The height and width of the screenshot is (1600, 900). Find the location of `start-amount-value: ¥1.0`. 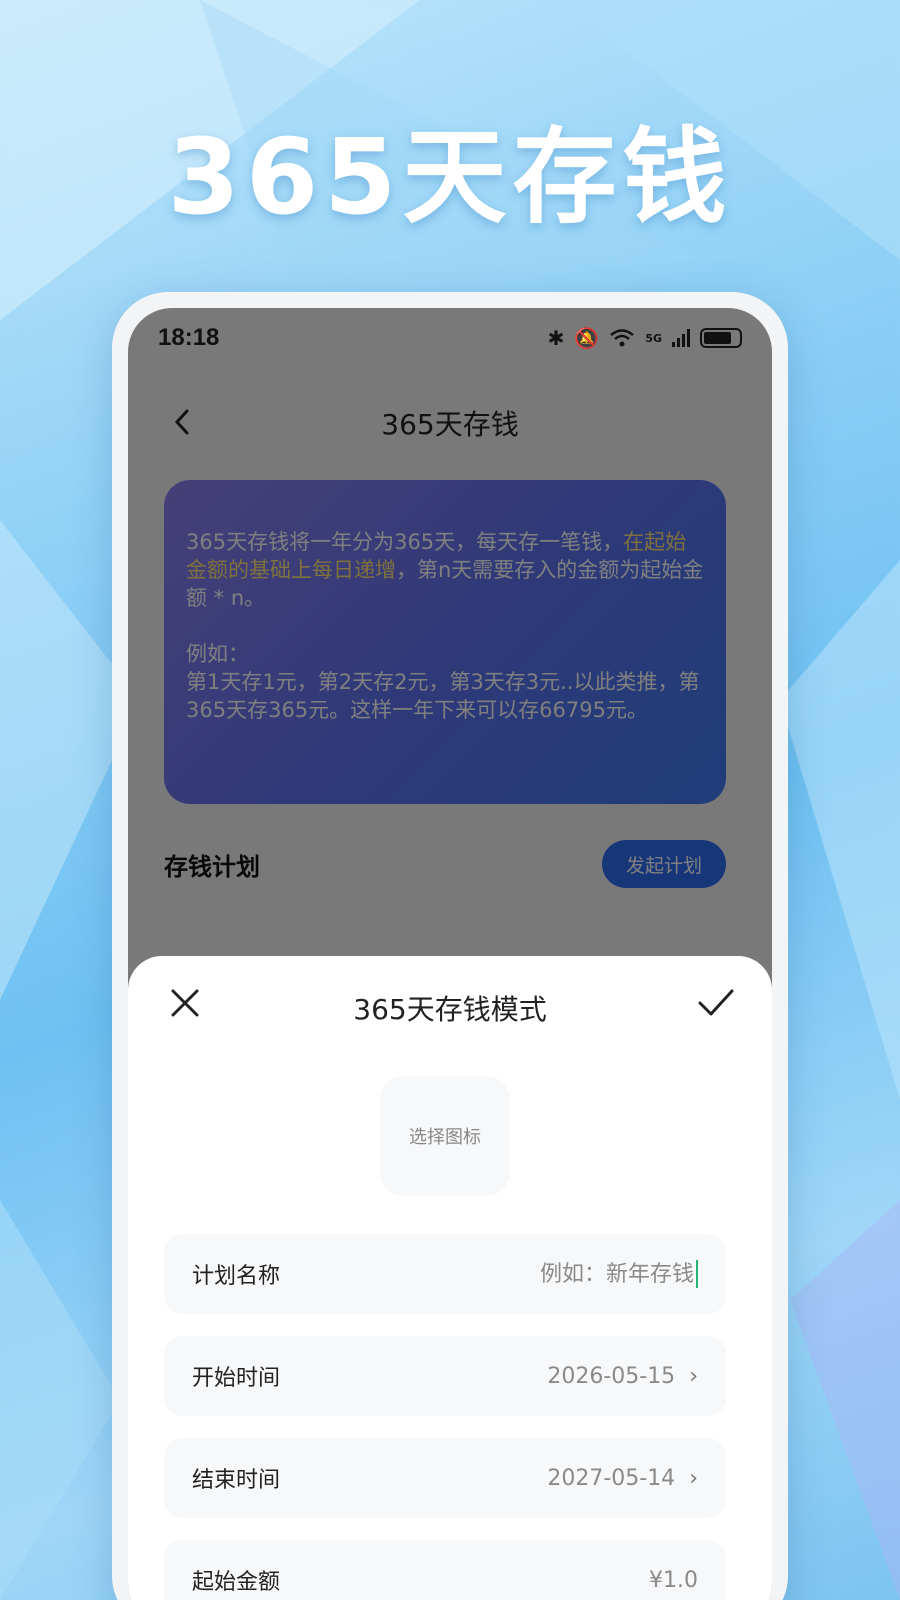

start-amount-value: ¥1.0 is located at coordinates (673, 1580).